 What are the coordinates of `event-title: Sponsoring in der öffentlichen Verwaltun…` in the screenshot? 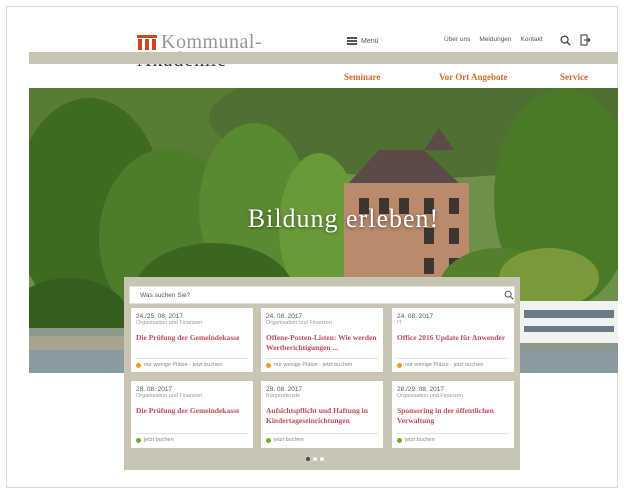 It's located at (445, 415).